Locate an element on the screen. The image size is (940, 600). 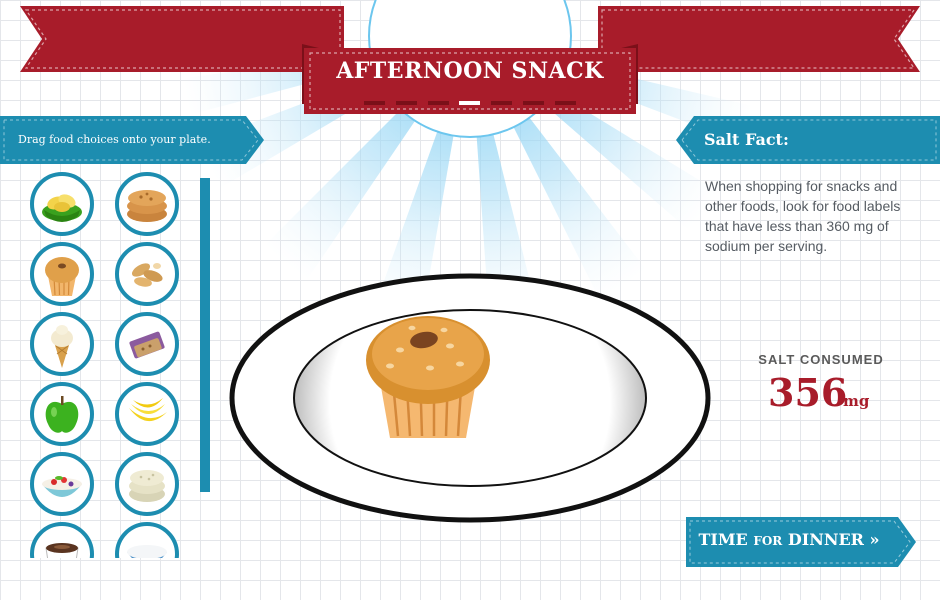
milk-bowl-icon is located at coordinates (147, 551).